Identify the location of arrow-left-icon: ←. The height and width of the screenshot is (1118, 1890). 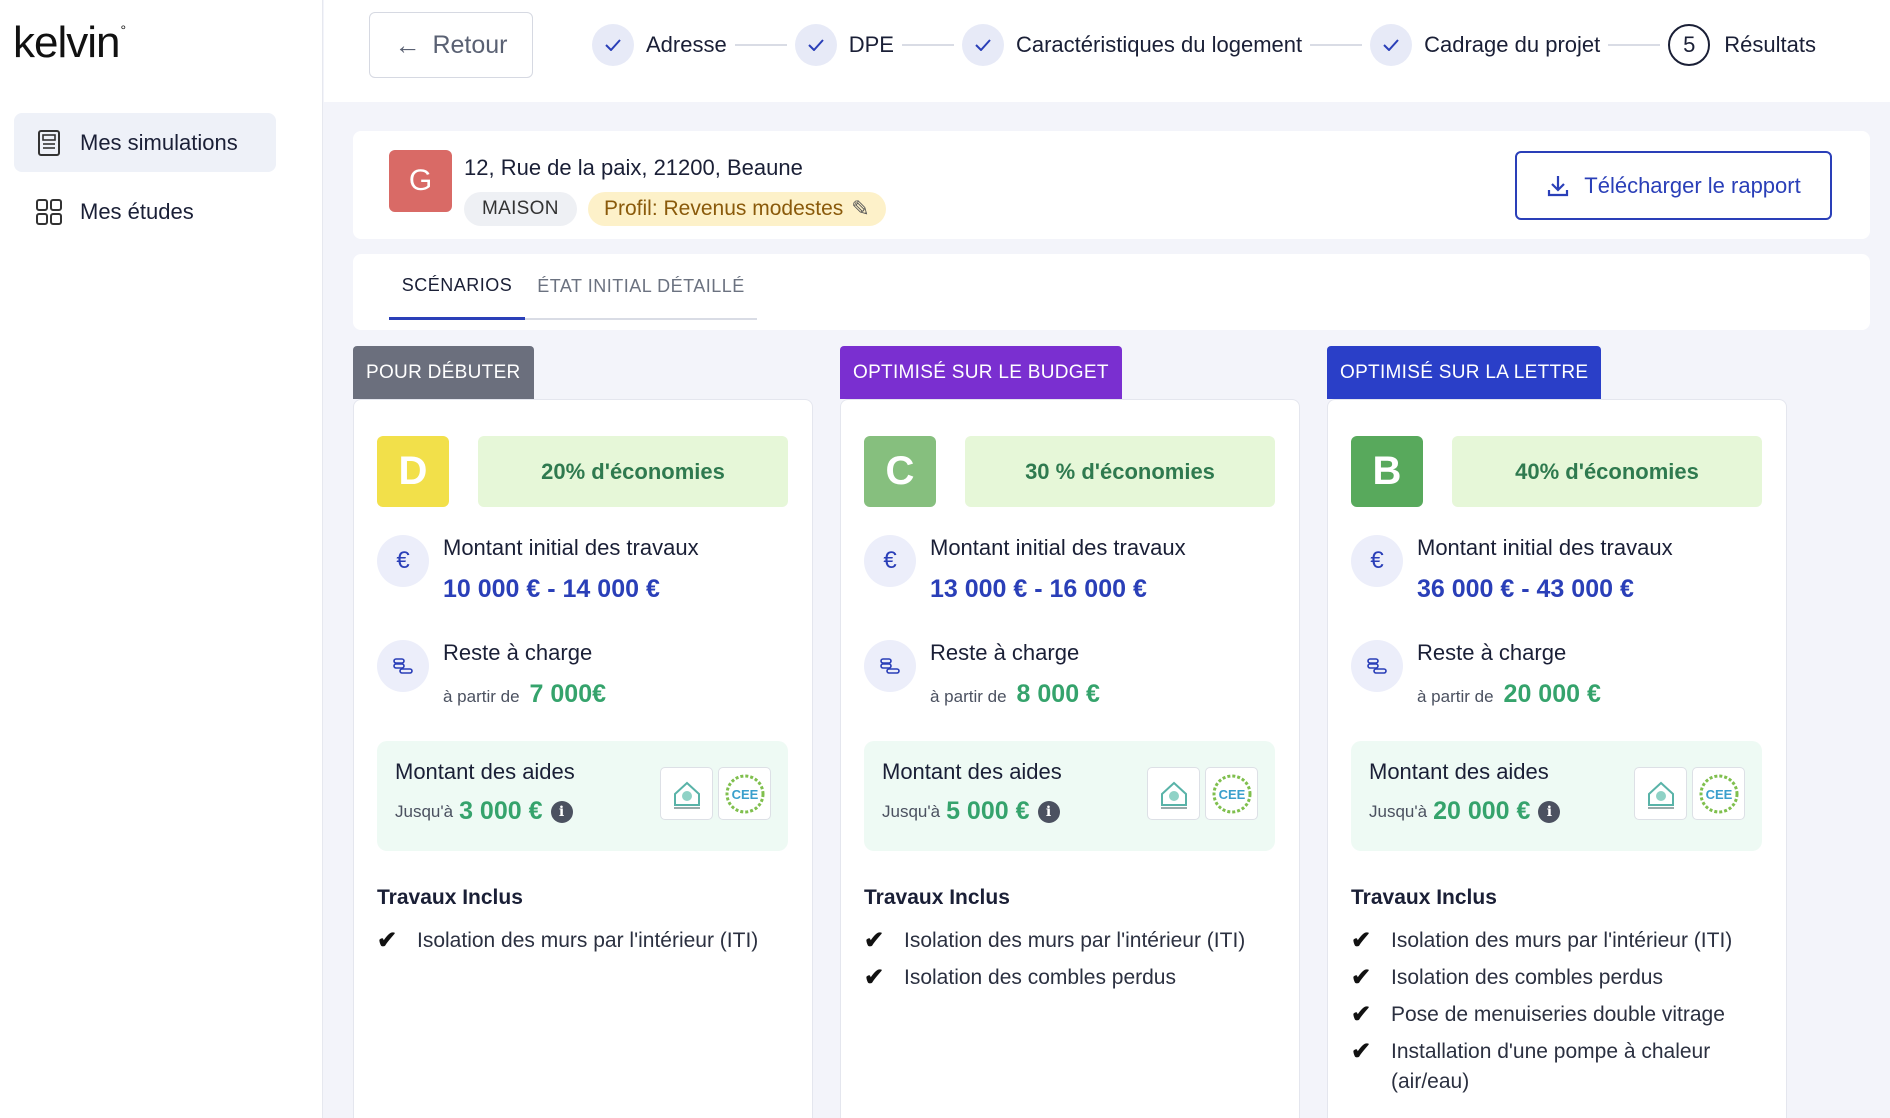
(407, 44).